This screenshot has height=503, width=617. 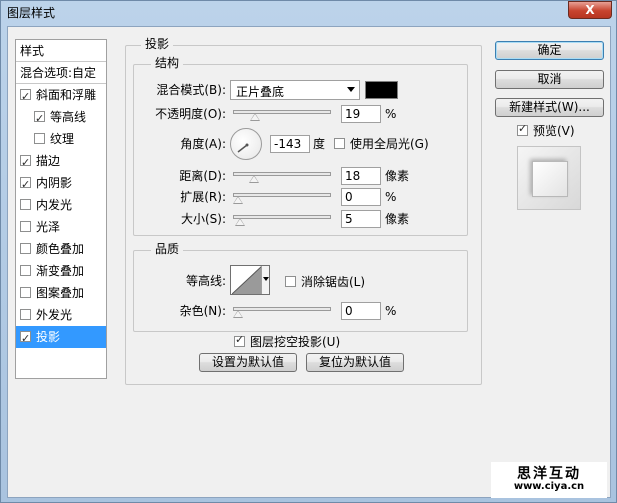 What do you see at coordinates (61, 184) in the screenshot?
I see `style-item-inner-shadow: 内阴影` at bounding box center [61, 184].